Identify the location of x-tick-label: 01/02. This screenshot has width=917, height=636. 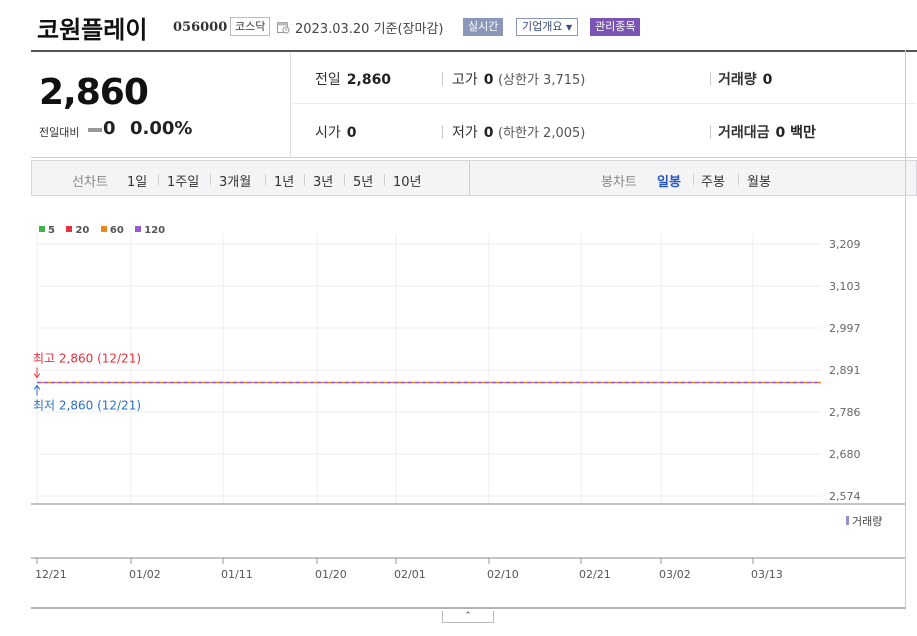
(145, 574).